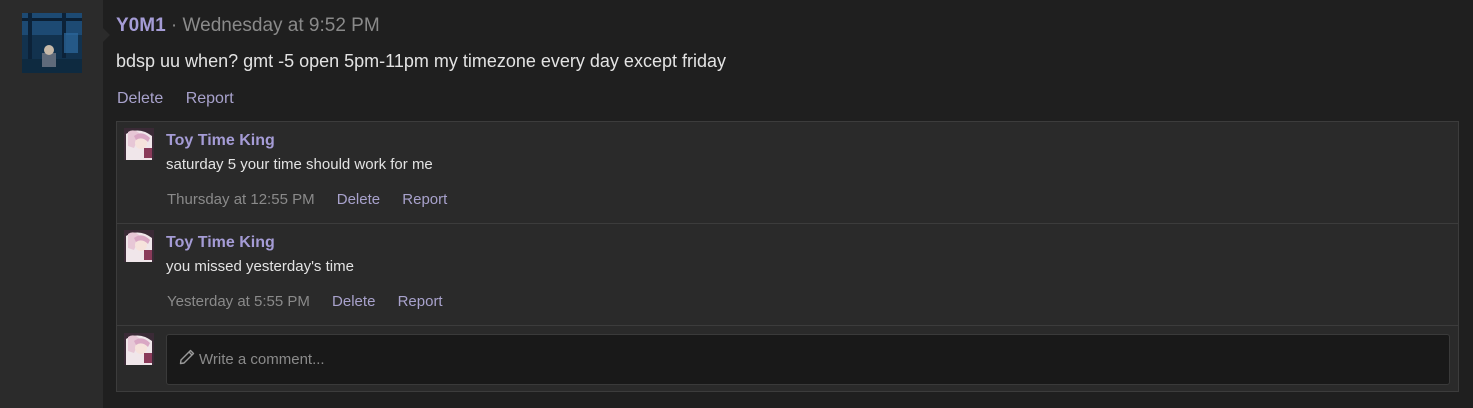 This screenshot has width=1473, height=408. I want to click on pencil-icon, so click(187, 359).